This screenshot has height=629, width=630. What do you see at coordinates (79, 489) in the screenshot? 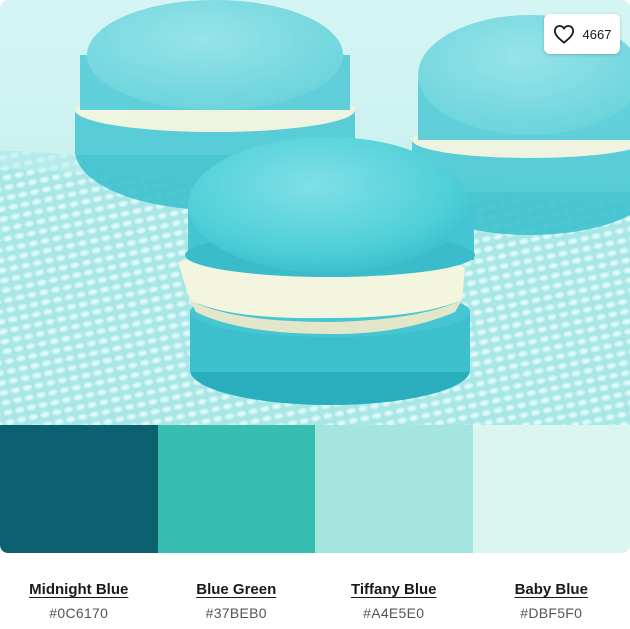
I see `swatch-midnight-blue` at bounding box center [79, 489].